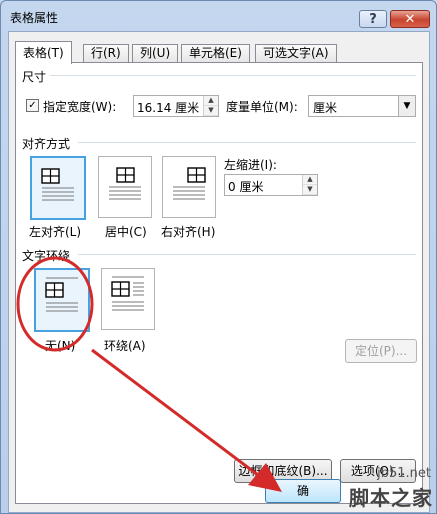  I want to click on close-button: ✕, so click(410, 19).